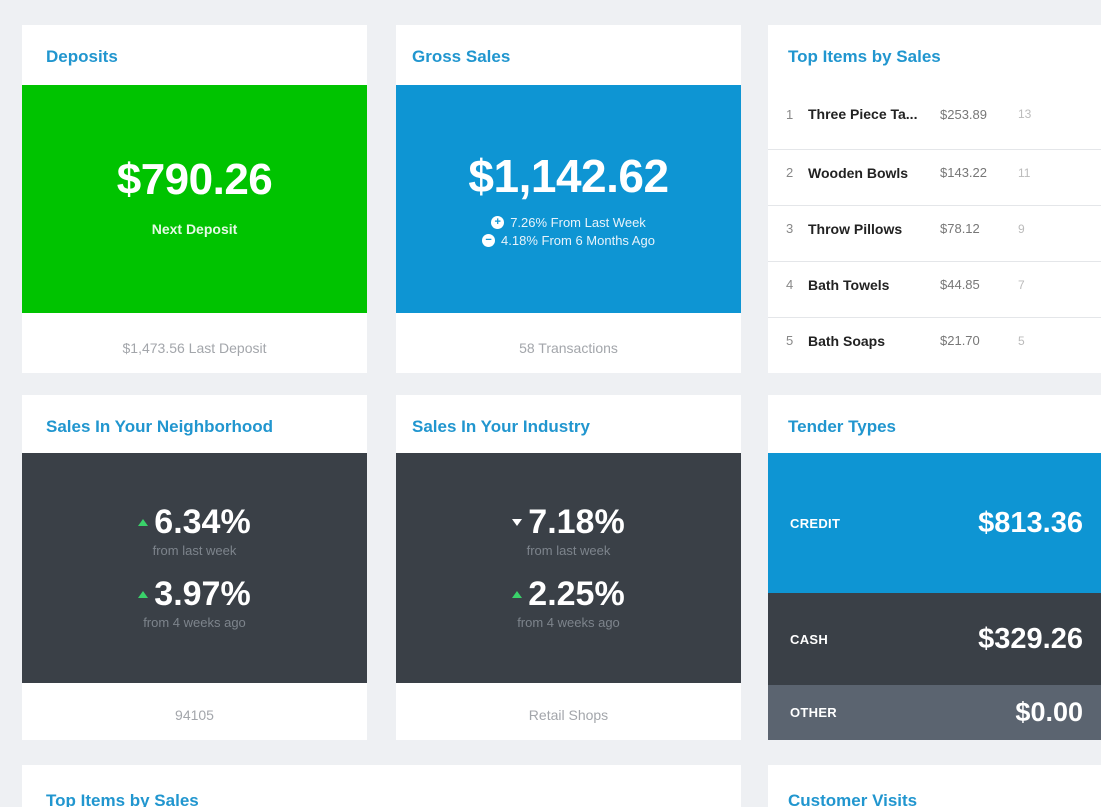 The image size is (1101, 807). What do you see at coordinates (501, 426) in the screenshot?
I see `industry-title: Sales In Your Industry` at bounding box center [501, 426].